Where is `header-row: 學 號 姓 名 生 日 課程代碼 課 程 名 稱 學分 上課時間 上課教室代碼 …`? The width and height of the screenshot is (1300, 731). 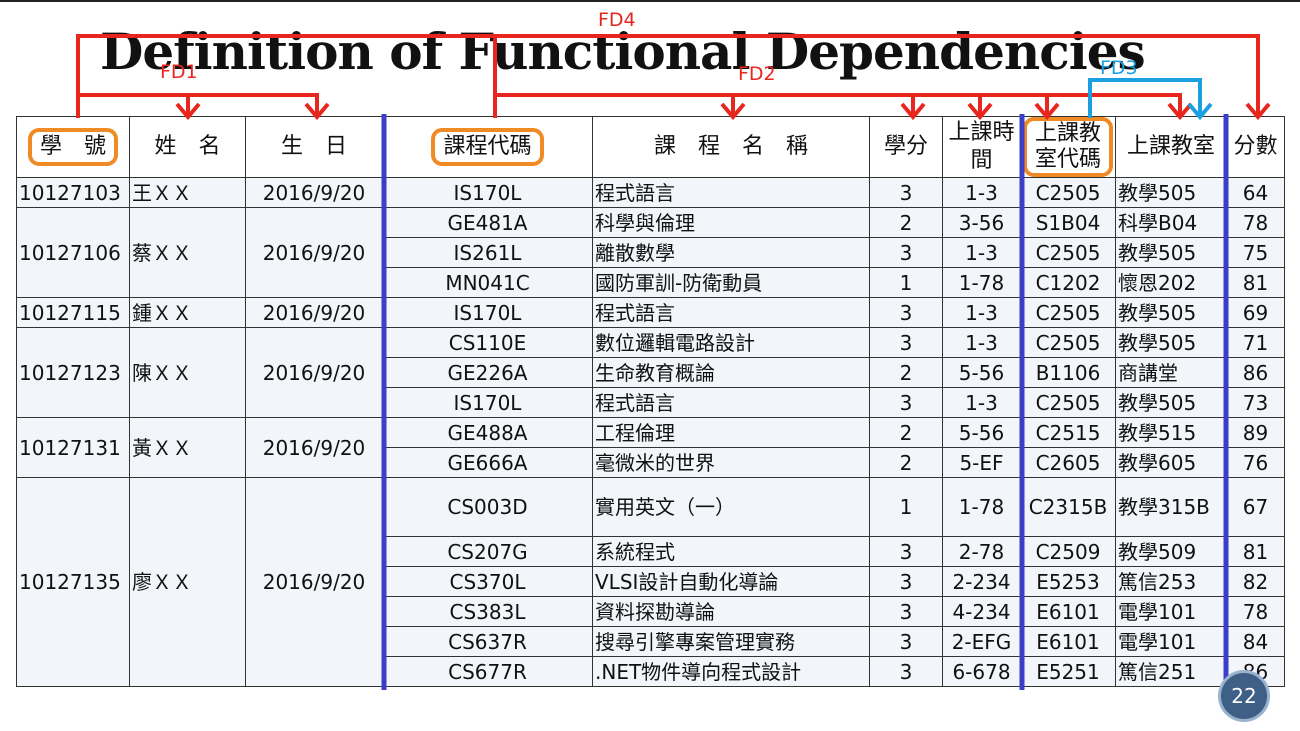
header-row: 學 號 姓 名 生 日 課程代碼 課 程 名 稱 學分 上課時間 上課教室代碼 … is located at coordinates (650, 147).